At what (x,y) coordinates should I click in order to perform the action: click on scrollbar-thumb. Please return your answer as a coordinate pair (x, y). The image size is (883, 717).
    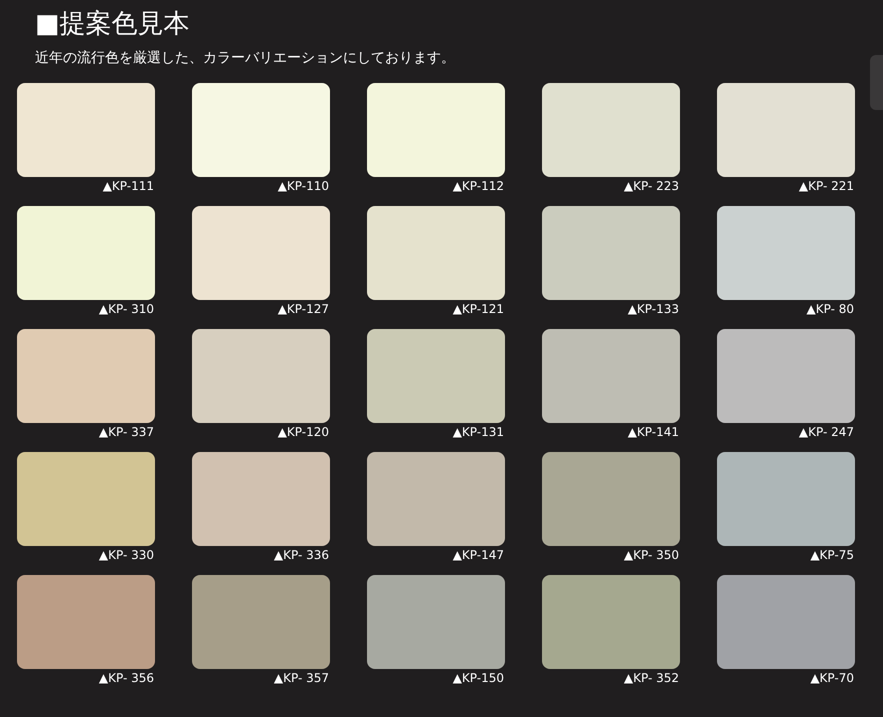
    Looking at the image, I should click on (876, 82).